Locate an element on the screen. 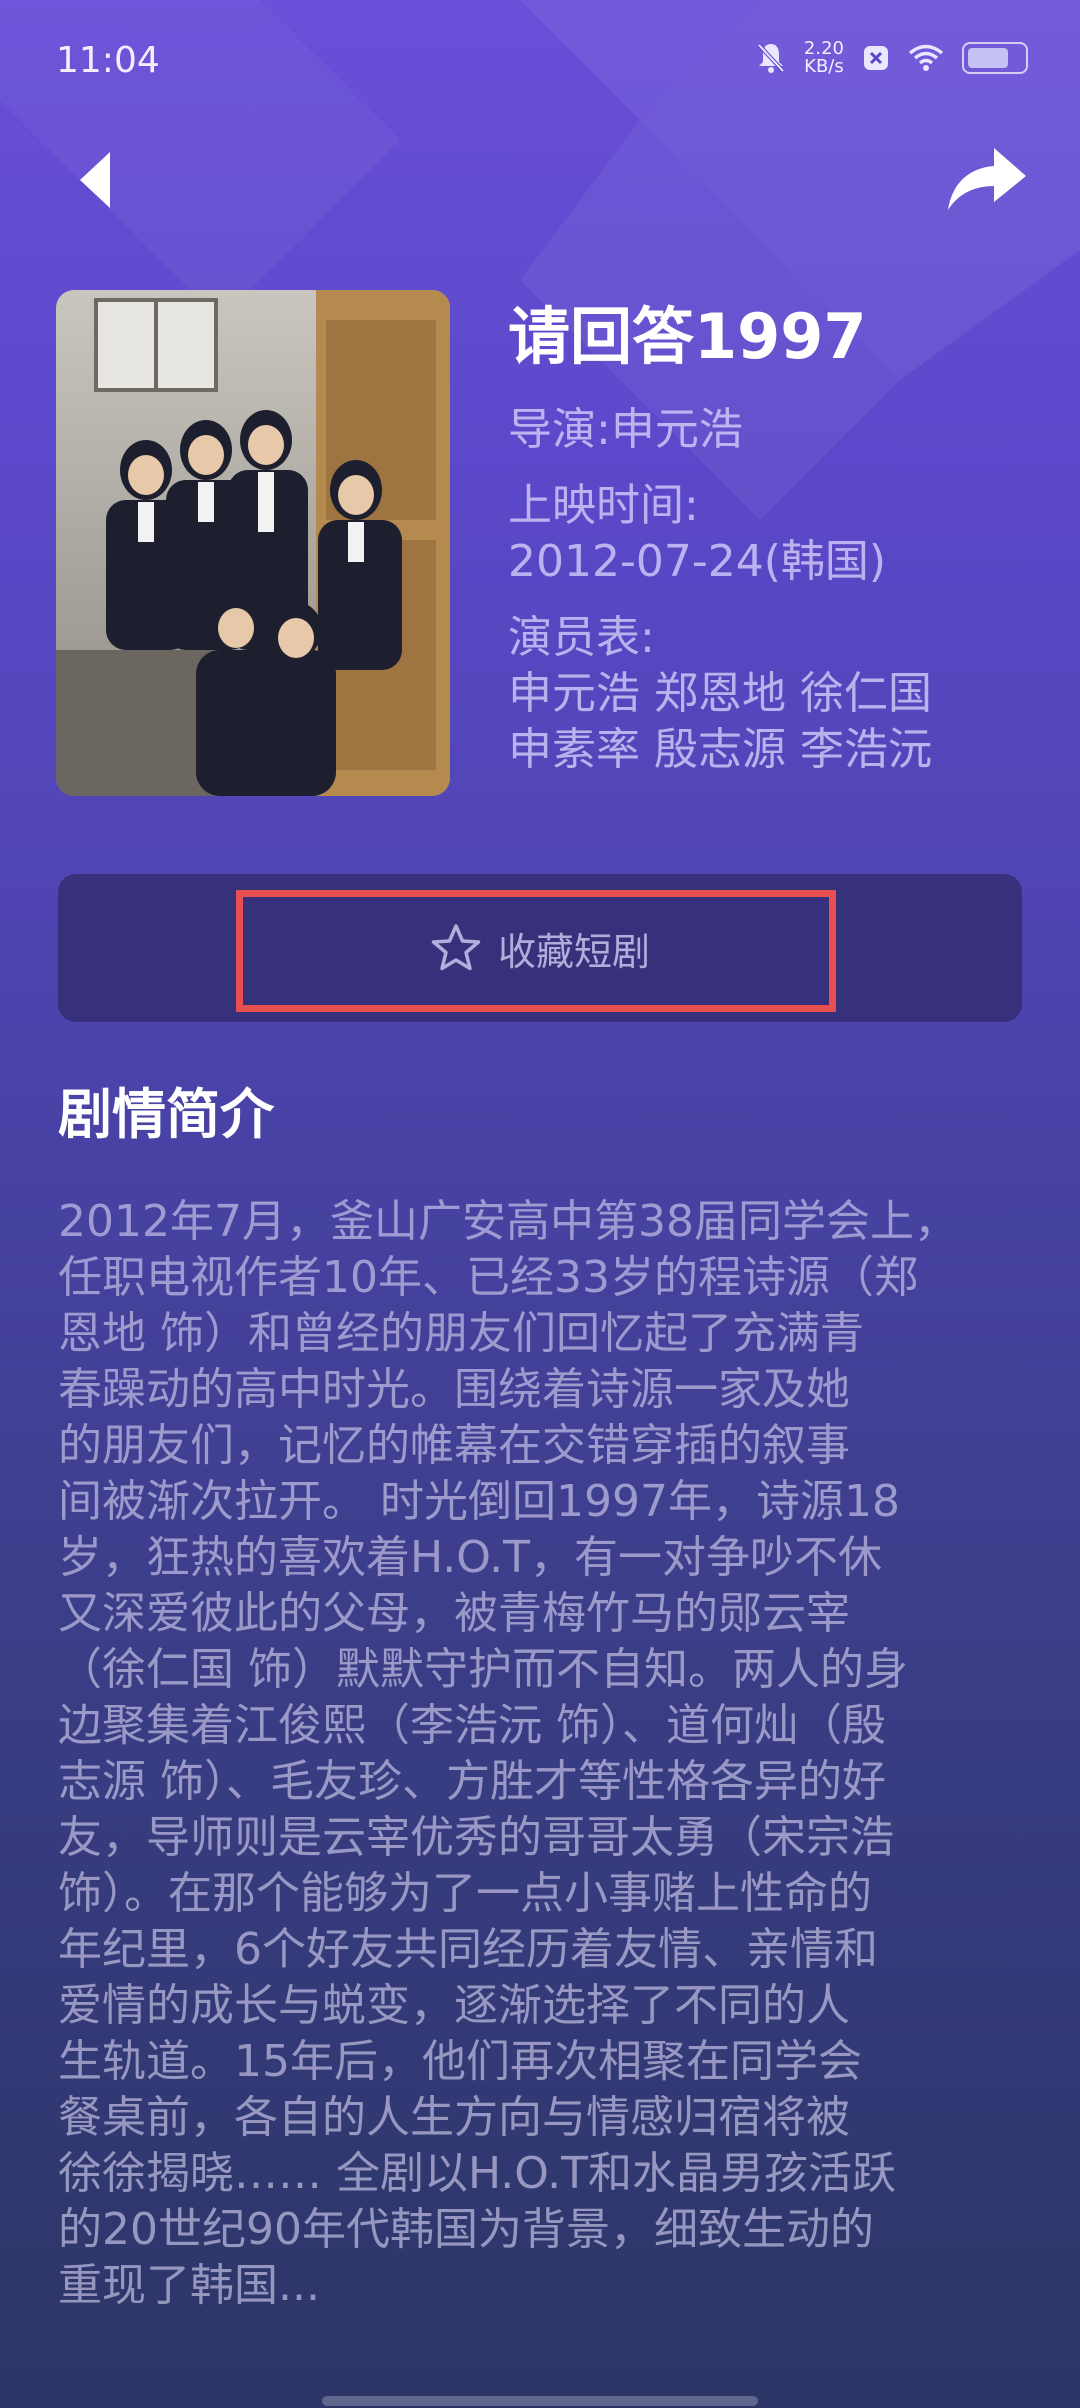 The height and width of the screenshot is (2408, 1080). cast-block: 演员表: 申元浩 郑恩地 徐仁国 申素率 殷志源 李浩沅 is located at coordinates (768, 694).